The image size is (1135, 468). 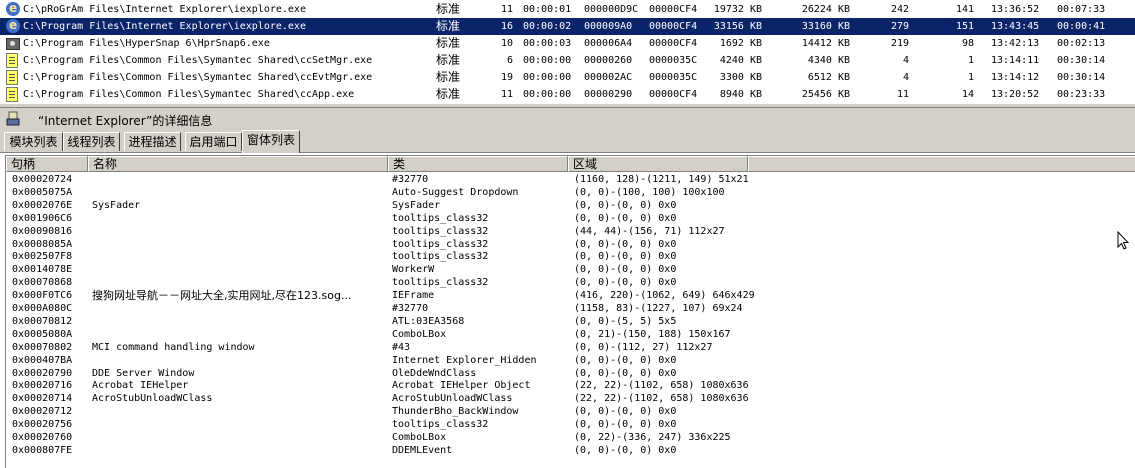 I want to click on window-row: 0x000807FE DDEMLEvent (0, 0)-(0, 0) 0x0, so click(x=570, y=450).